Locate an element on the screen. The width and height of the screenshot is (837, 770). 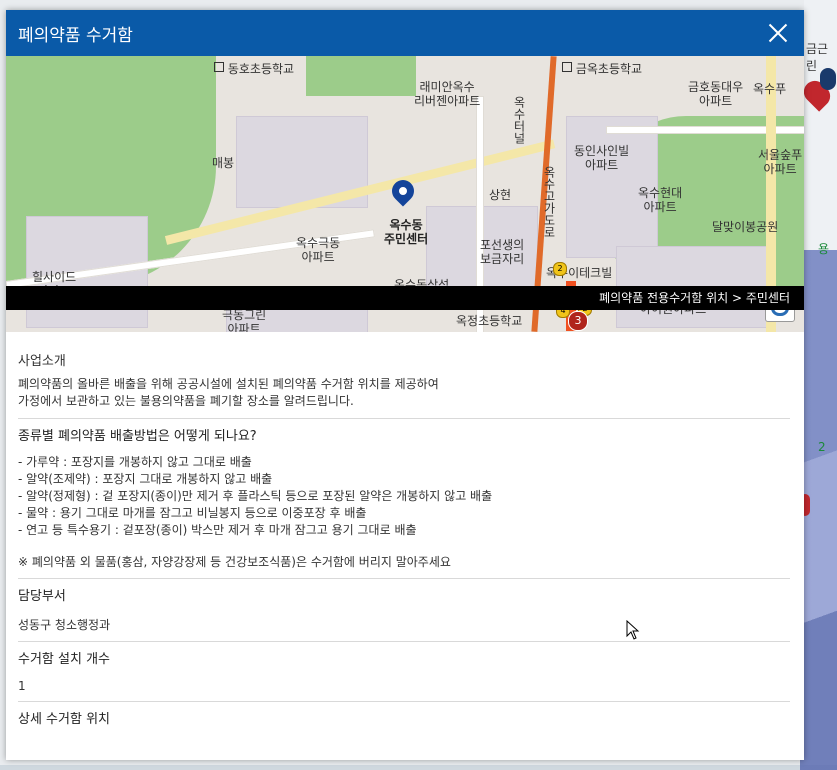
map-caption-bar: 폐의약품 전용수거함 위치 > 주민센터 is located at coordinates (405, 298).